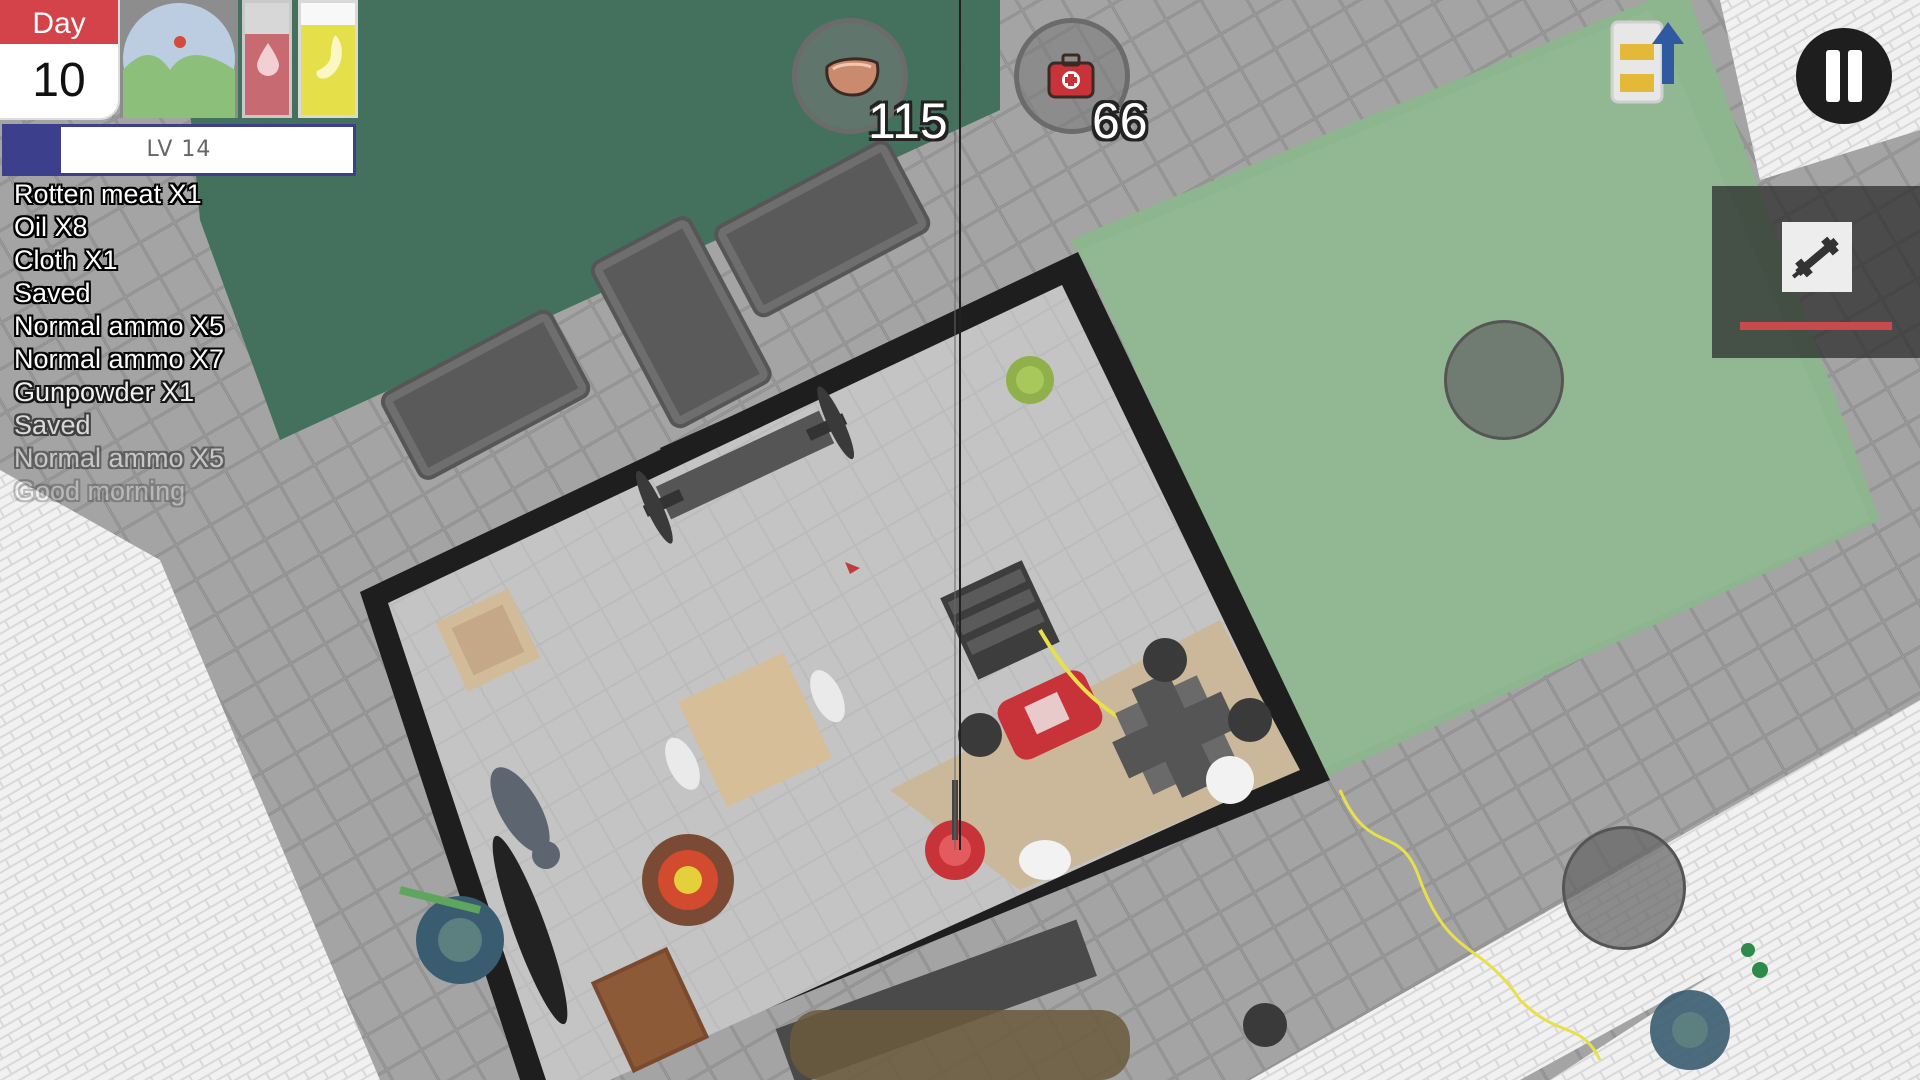 This screenshot has width=1920, height=1080. I want to click on pause-button, so click(1844, 76).